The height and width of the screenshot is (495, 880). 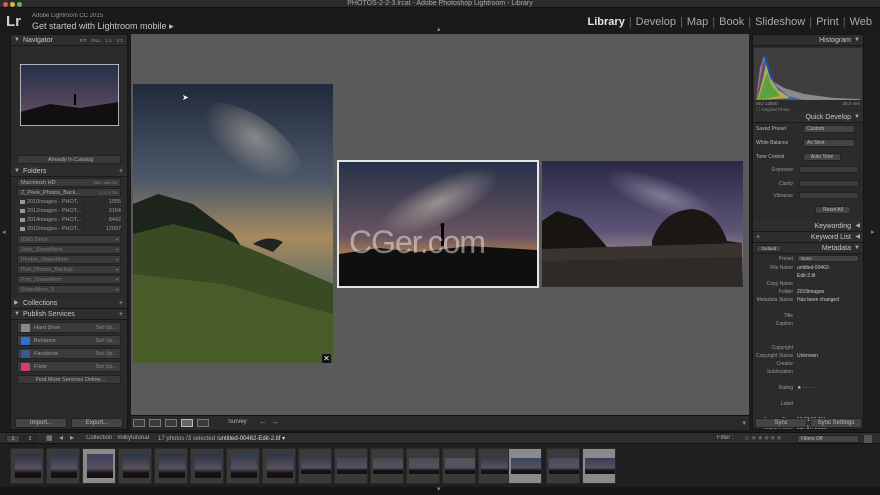 I want to click on volume-item: Port_ShareMem ◂, so click(x=69, y=279).